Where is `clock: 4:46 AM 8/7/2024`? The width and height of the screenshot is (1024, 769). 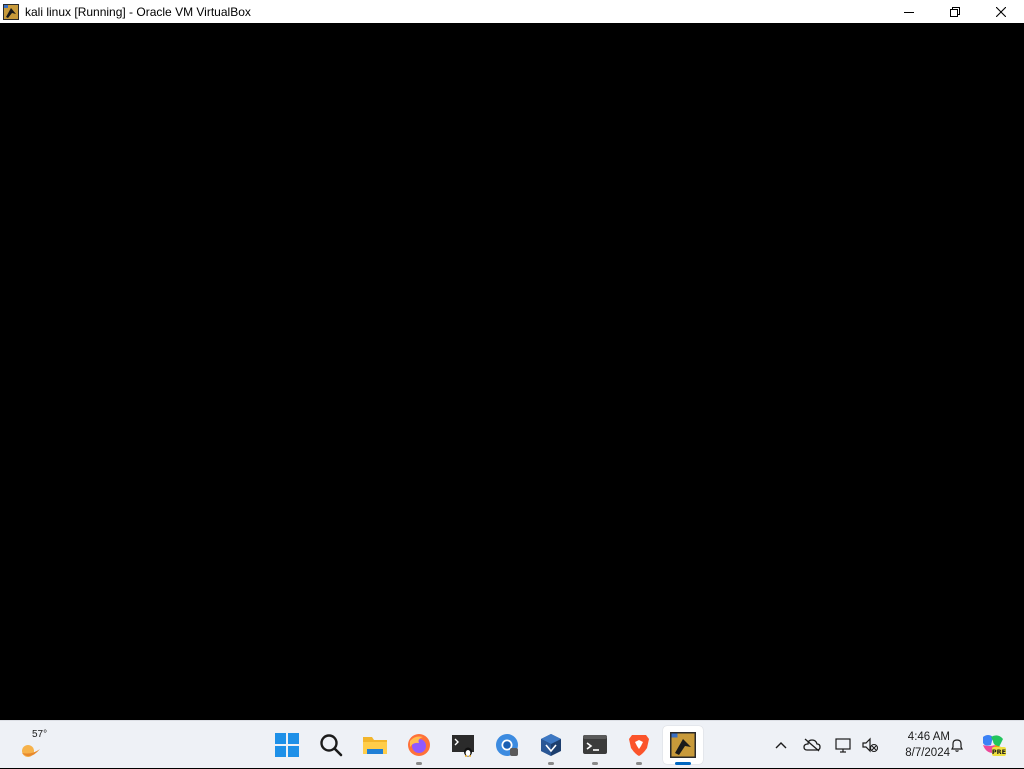
clock: 4:46 AM 8/7/2024 is located at coordinates (917, 745).